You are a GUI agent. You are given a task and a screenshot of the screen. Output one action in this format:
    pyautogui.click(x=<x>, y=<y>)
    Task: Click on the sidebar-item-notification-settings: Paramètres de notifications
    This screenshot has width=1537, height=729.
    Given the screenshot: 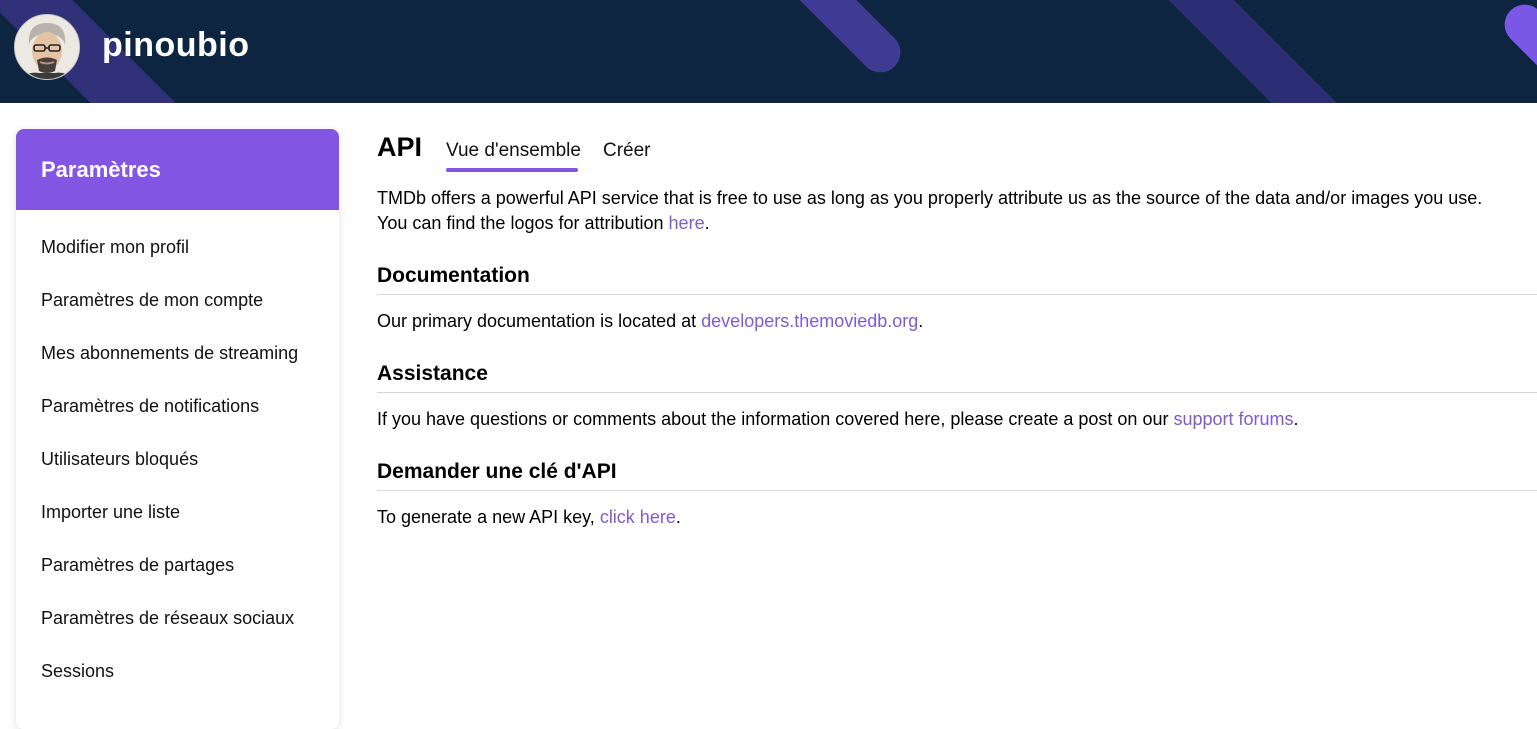 What is the action you would take?
    pyautogui.click(x=177, y=406)
    